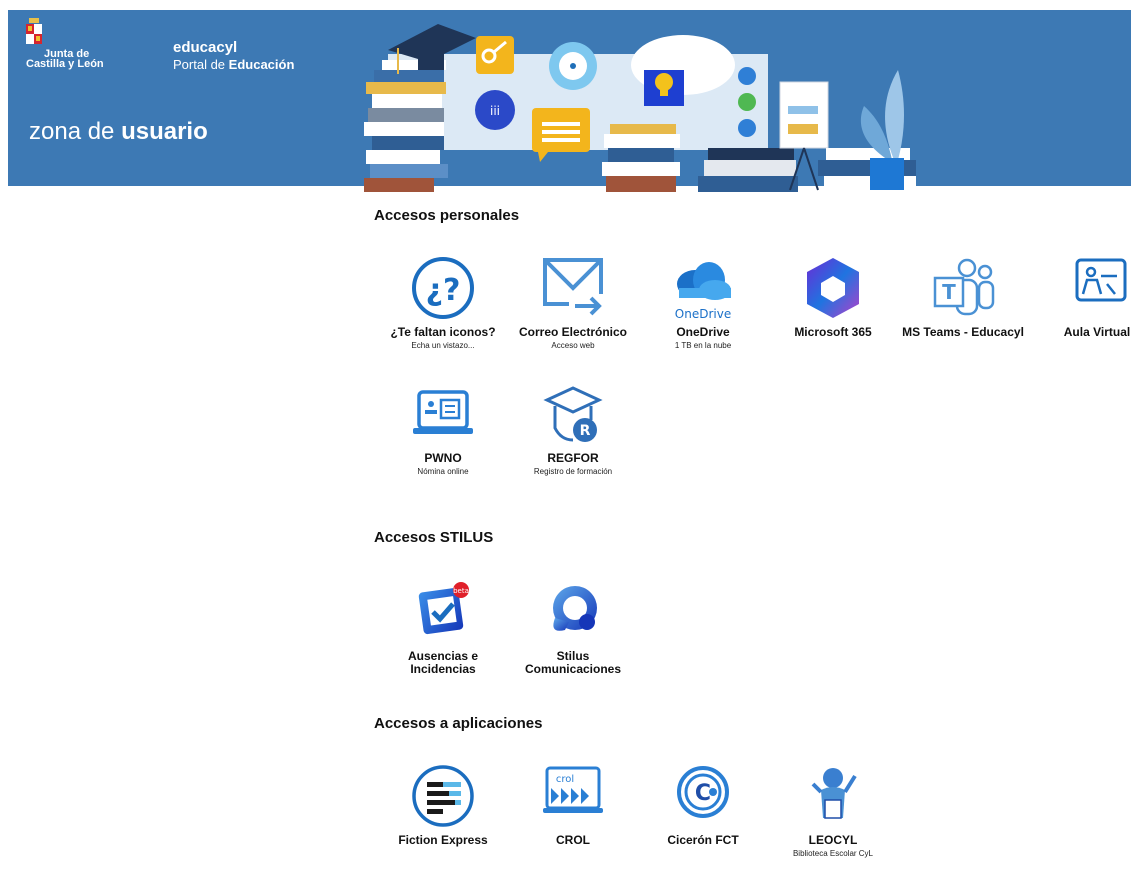 The height and width of the screenshot is (873, 1131). Describe the element at coordinates (964, 287) in the screenshot. I see `teams-icon: T` at that location.